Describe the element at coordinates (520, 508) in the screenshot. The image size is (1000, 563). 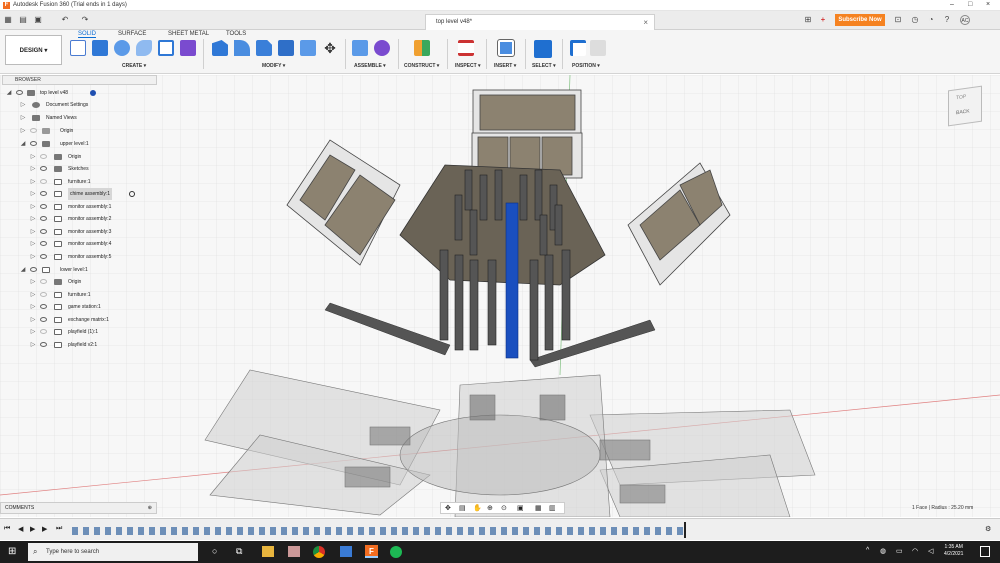
I see `display-settings-icon: ▣` at that location.